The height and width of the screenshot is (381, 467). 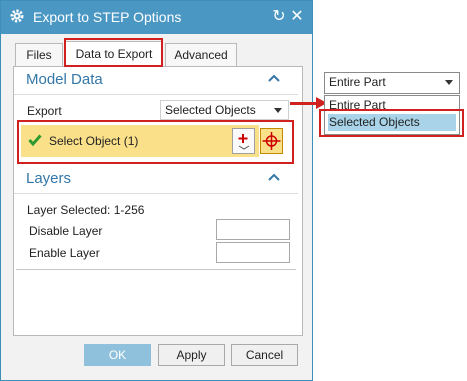 What do you see at coordinates (113, 52) in the screenshot?
I see `tab-highlight-frame` at bounding box center [113, 52].